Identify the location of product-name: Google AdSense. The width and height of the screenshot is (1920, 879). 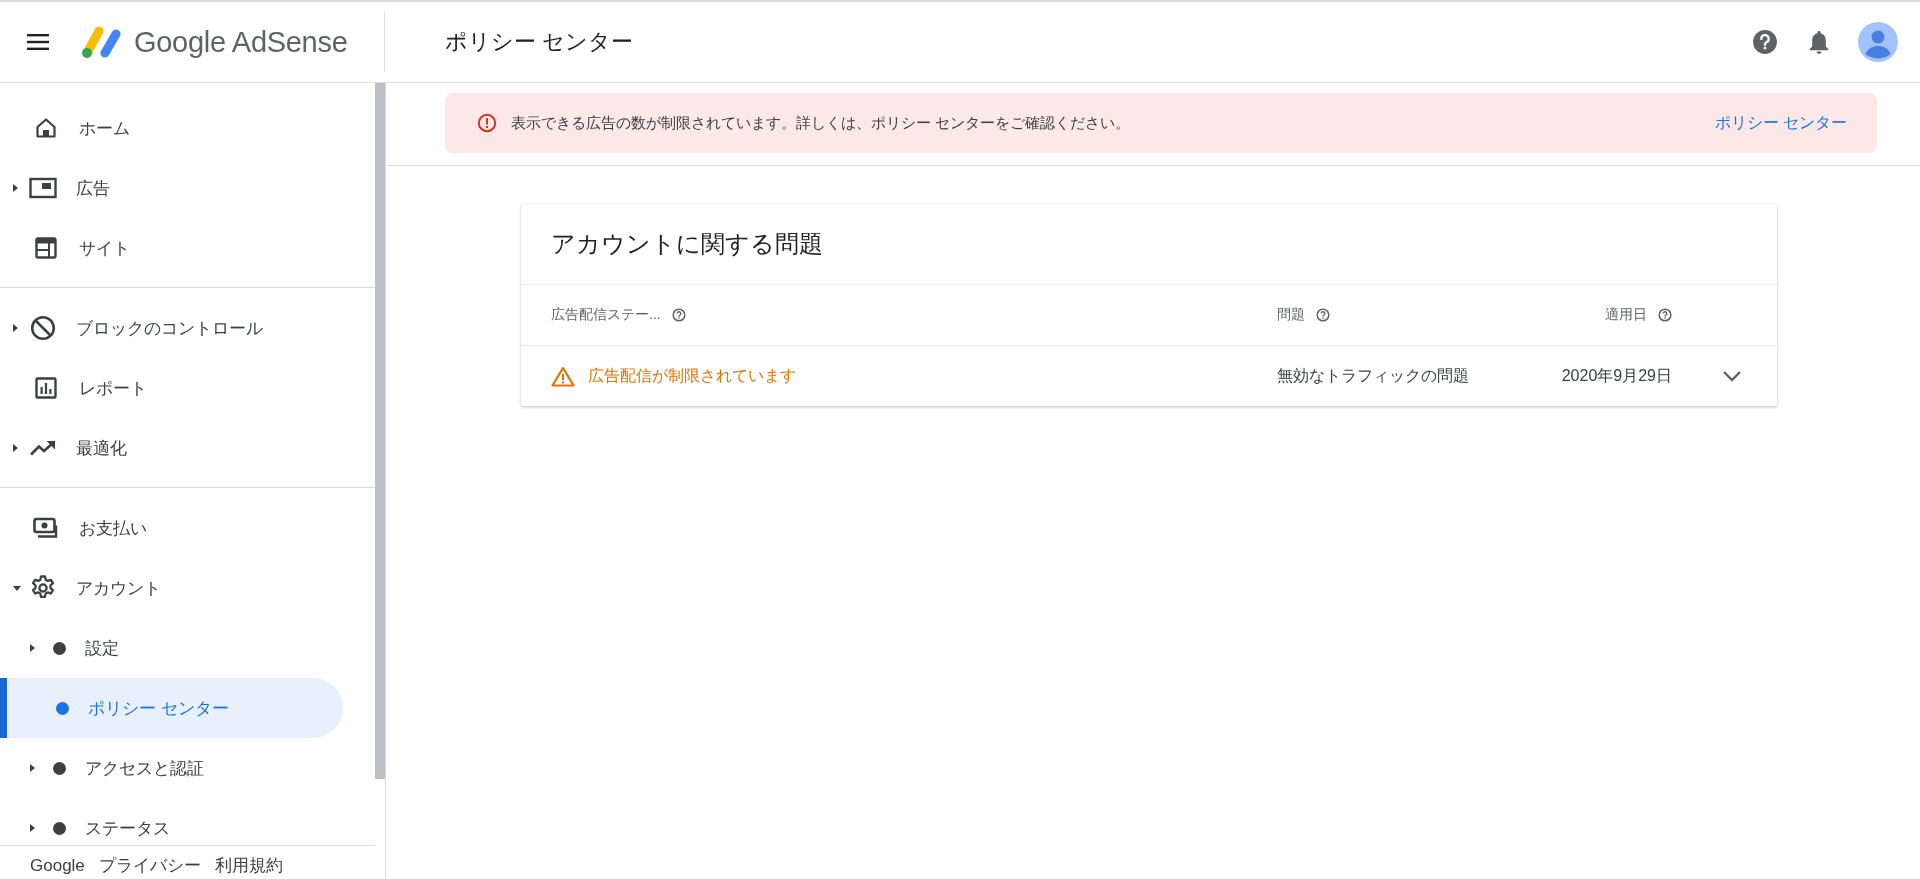
(241, 42).